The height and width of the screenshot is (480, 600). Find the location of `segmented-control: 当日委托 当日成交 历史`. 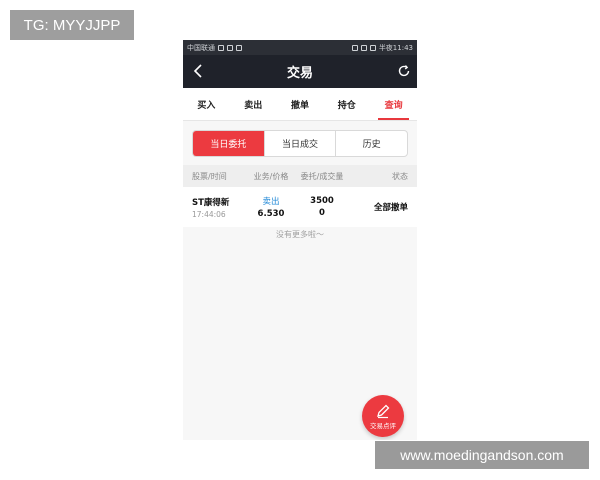

segmented-control: 当日委托 当日成交 历史 is located at coordinates (300, 143).